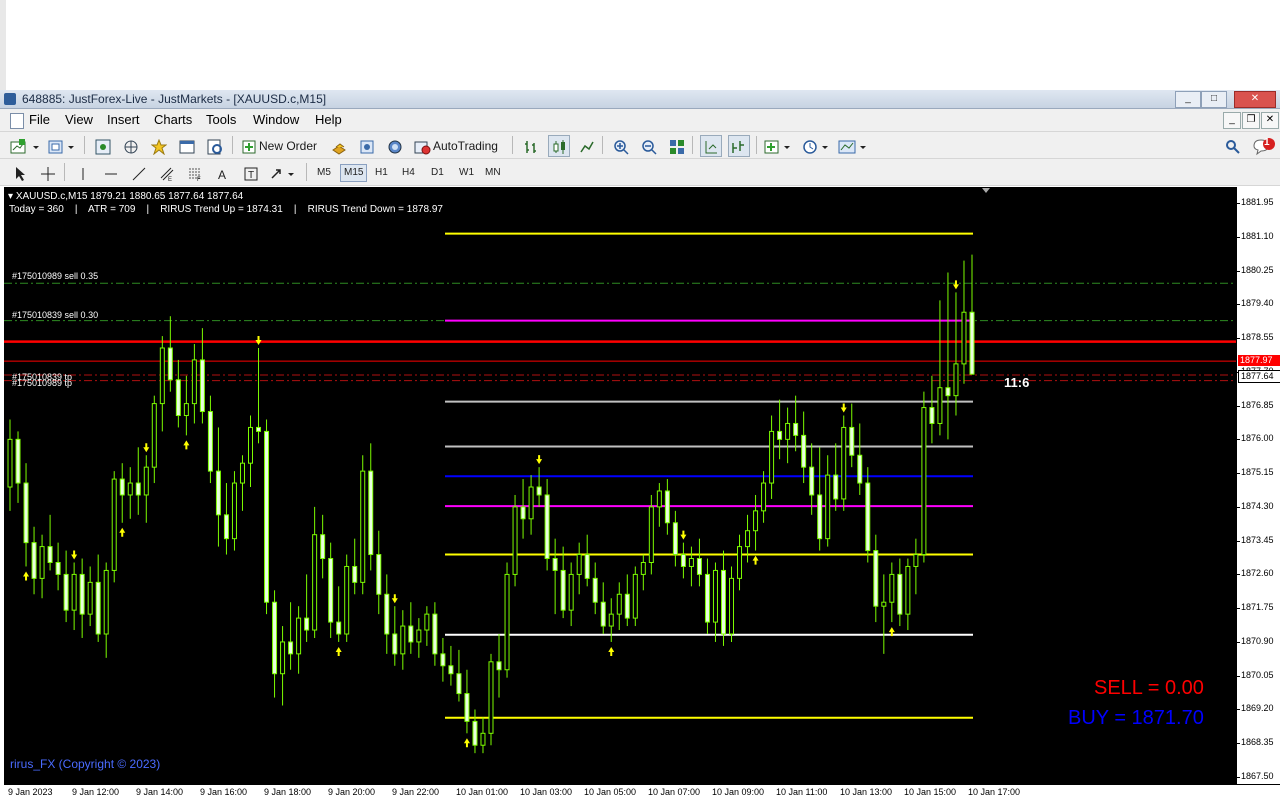 Image resolution: width=1280 pixels, height=801 pixels. I want to click on vertical-line-icon, so click(83, 173).